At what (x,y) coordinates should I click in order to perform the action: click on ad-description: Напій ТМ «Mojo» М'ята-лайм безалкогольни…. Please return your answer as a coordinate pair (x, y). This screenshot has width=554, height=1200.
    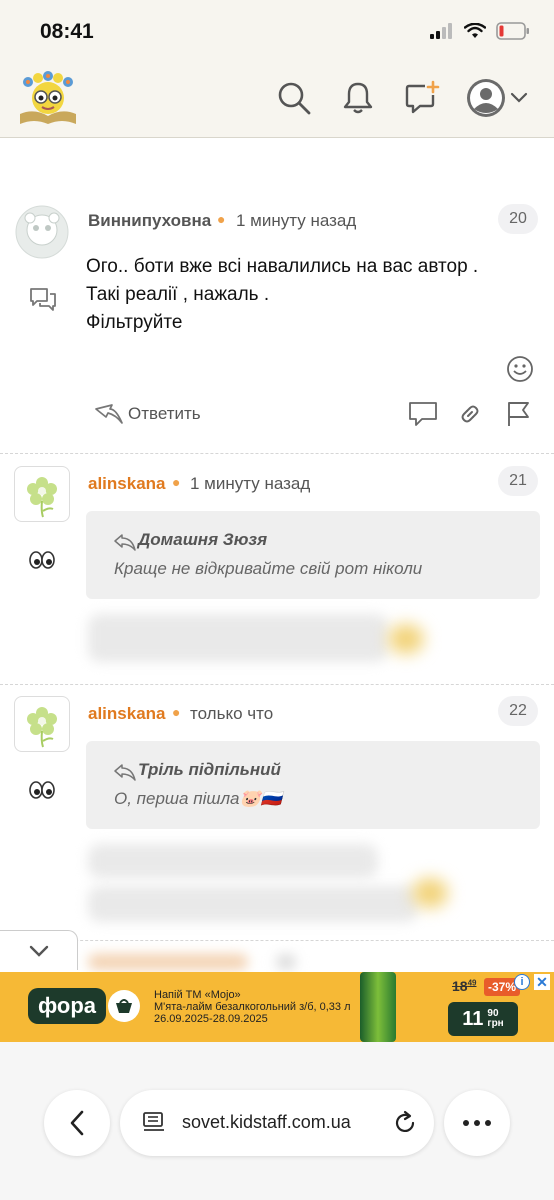
    Looking at the image, I should click on (254, 1007).